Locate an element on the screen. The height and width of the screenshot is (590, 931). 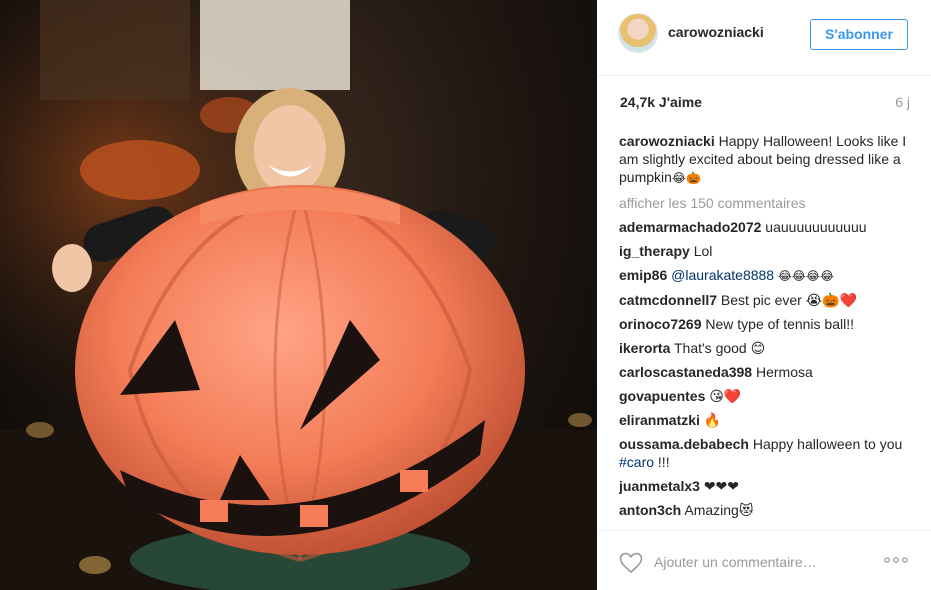
post-age: 6 j is located at coordinates (902, 102).